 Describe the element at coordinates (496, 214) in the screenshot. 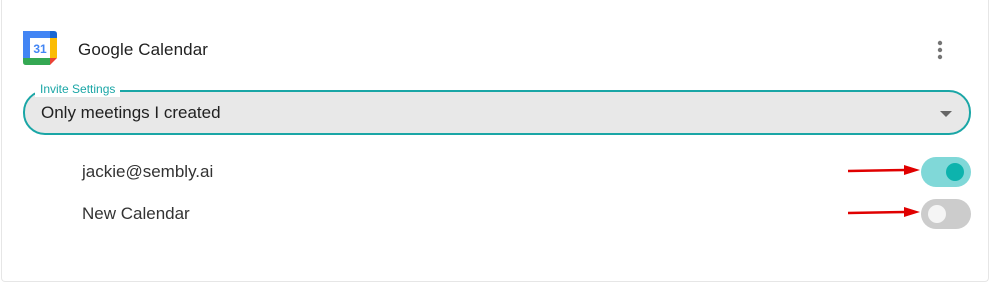

I see `calendar-row: New Calendar` at that location.